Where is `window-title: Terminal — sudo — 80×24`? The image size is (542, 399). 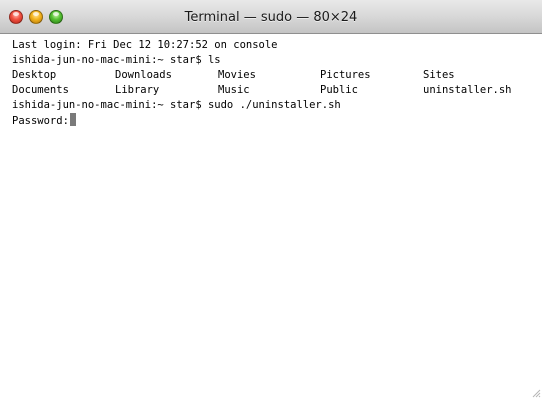 window-title: Terminal — sudo — 80×24 is located at coordinates (271, 17).